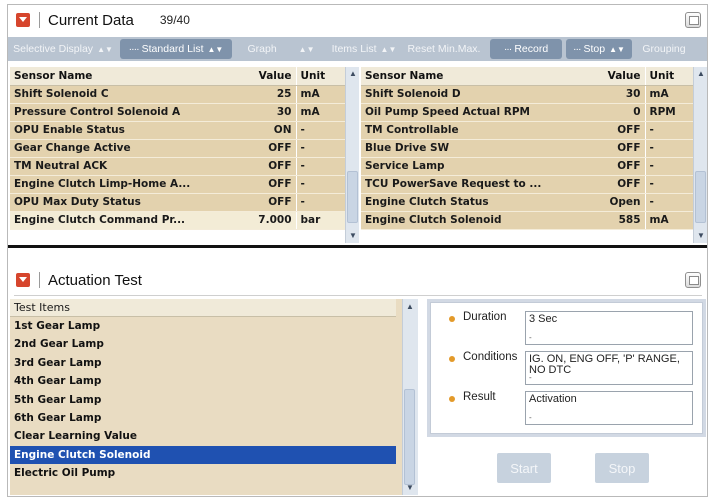  I want to click on items-list-button: Items List ▲▼, so click(364, 49).